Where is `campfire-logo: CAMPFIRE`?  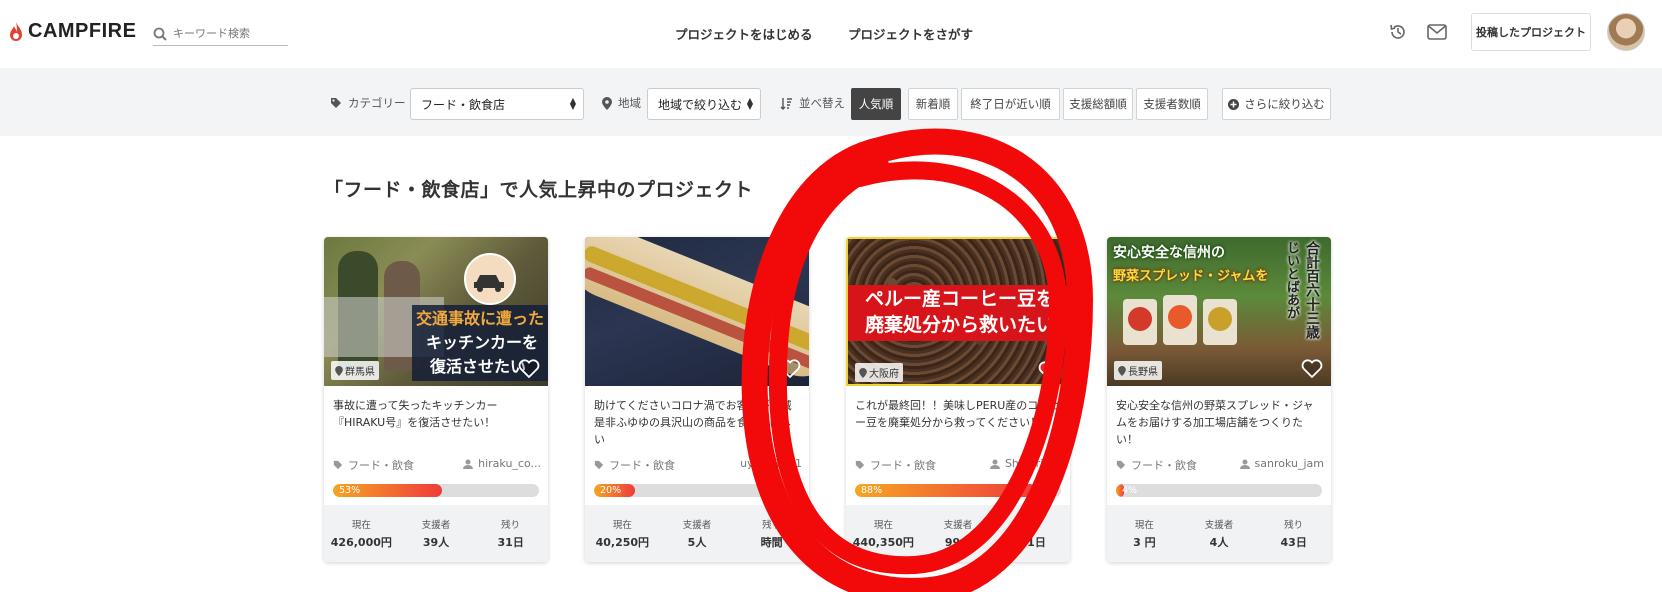
campfire-logo: CAMPFIRE is located at coordinates (72, 31).